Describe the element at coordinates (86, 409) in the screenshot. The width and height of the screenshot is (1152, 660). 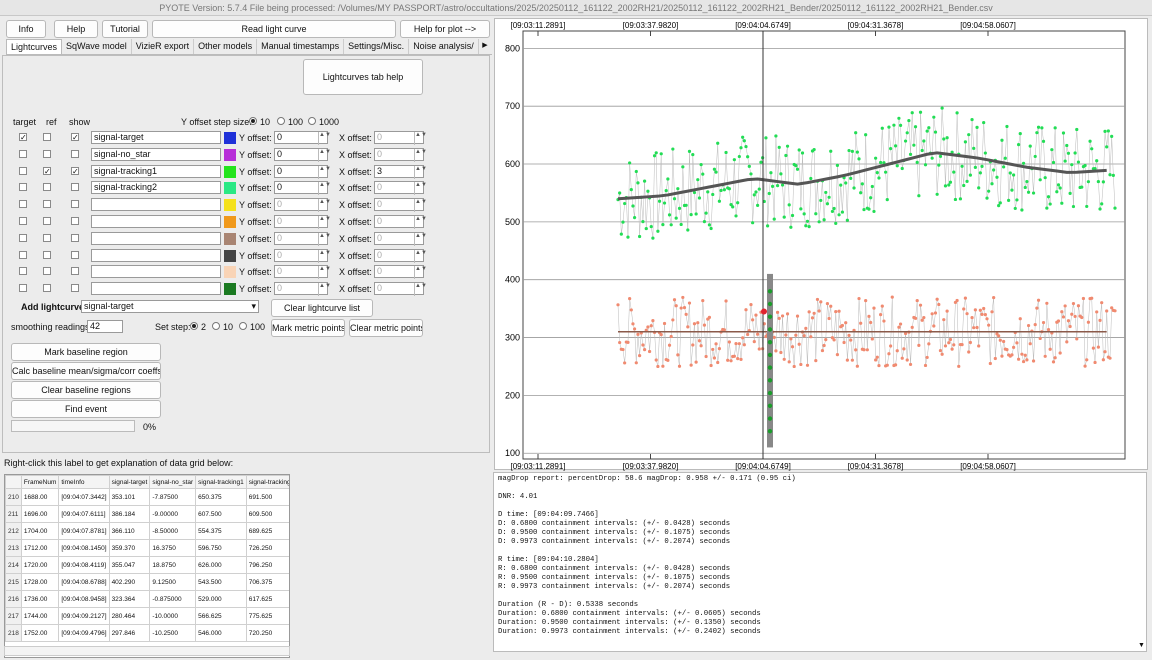
I see `find-event-button: Find event` at that location.